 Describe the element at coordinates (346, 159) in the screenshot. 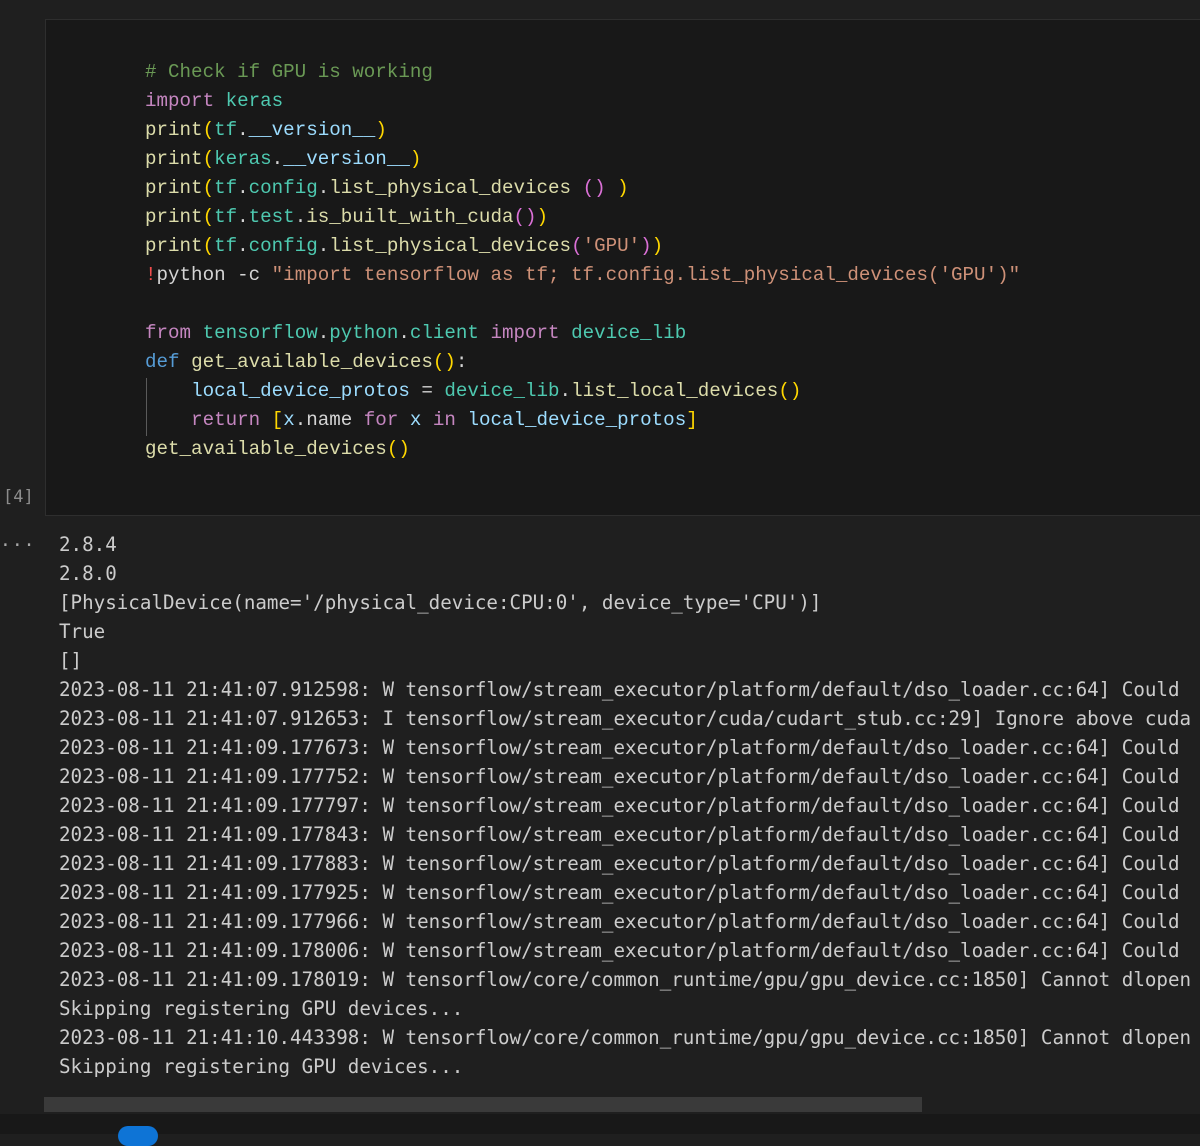

I see `code-token: __version__` at that location.